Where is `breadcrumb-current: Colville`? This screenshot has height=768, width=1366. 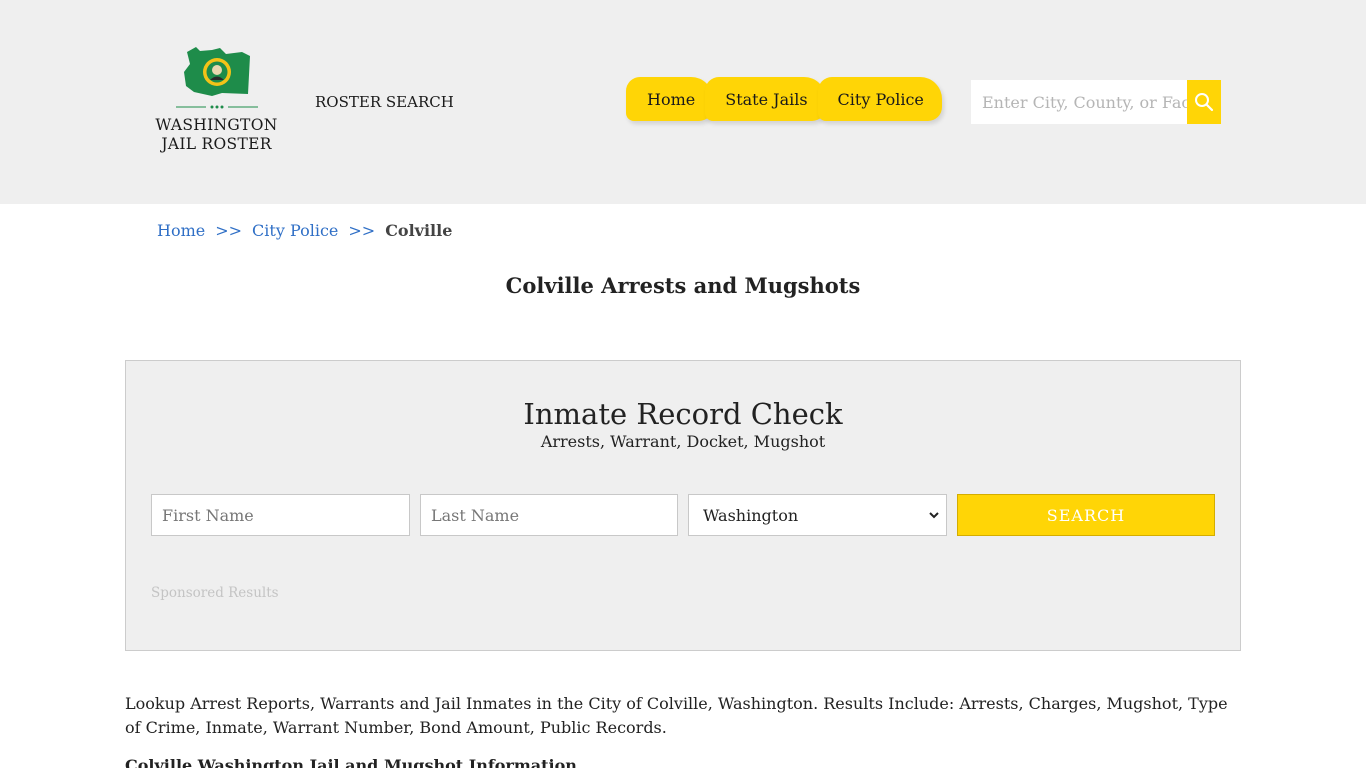 breadcrumb-current: Colville is located at coordinates (419, 230).